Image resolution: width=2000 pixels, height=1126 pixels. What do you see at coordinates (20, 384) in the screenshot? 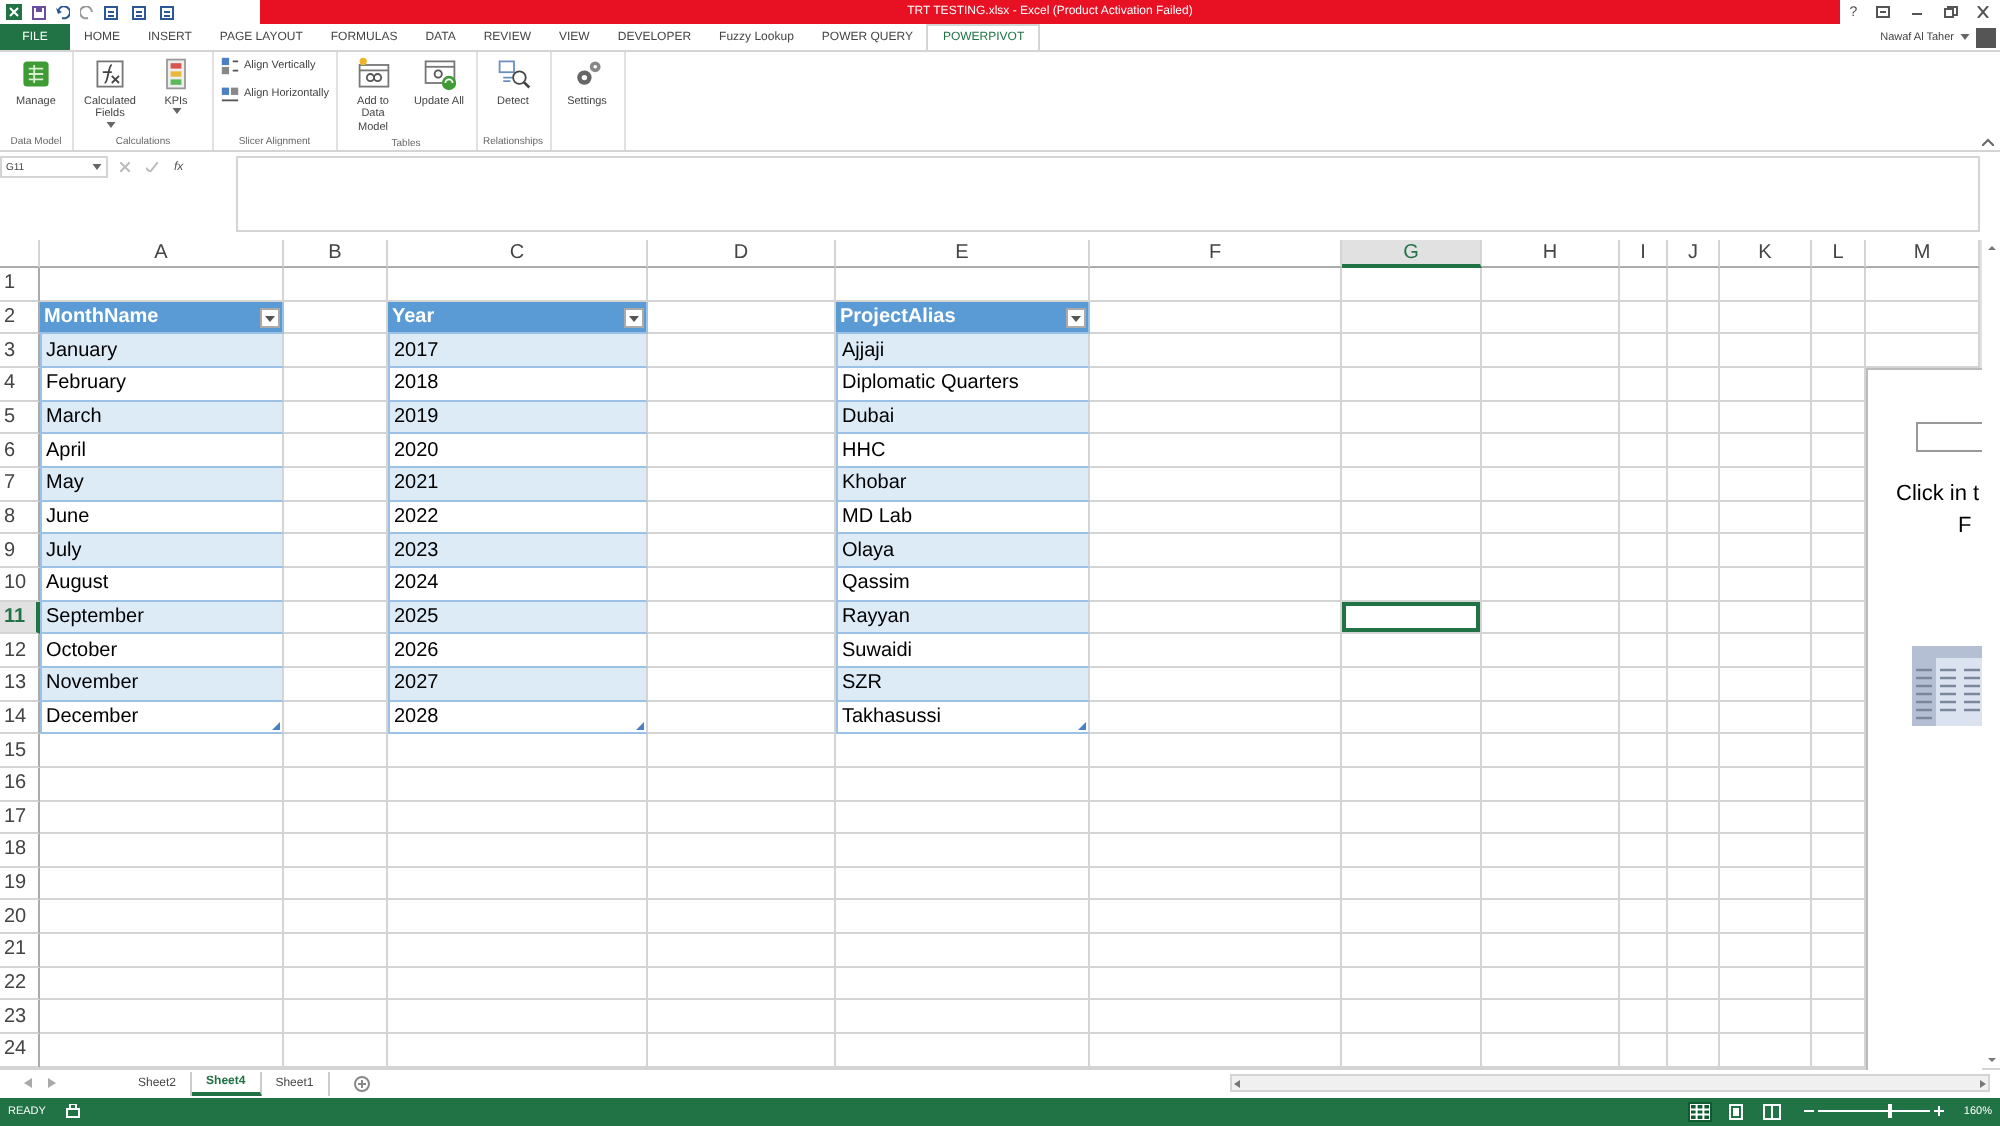
I see `row-header: 4` at bounding box center [20, 384].